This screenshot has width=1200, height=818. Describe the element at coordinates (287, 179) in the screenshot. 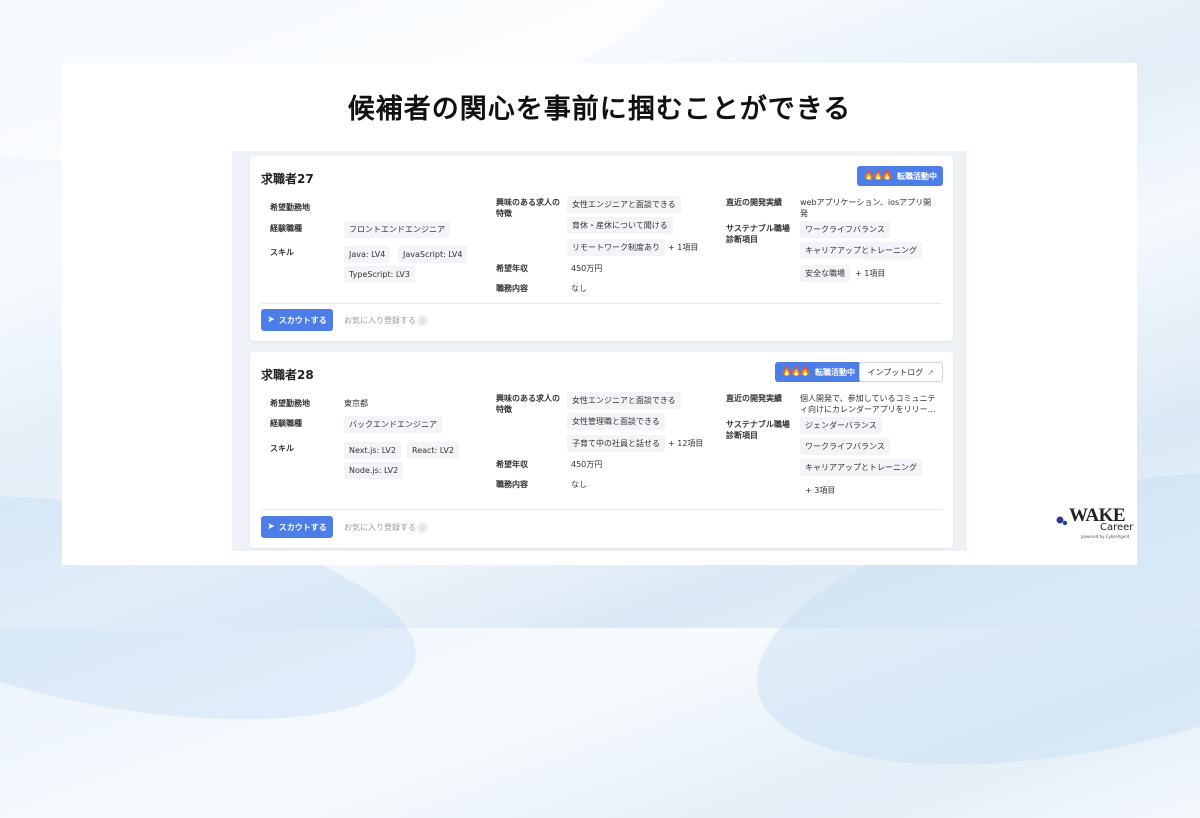

I see `candidate-name: 求職者27` at that location.